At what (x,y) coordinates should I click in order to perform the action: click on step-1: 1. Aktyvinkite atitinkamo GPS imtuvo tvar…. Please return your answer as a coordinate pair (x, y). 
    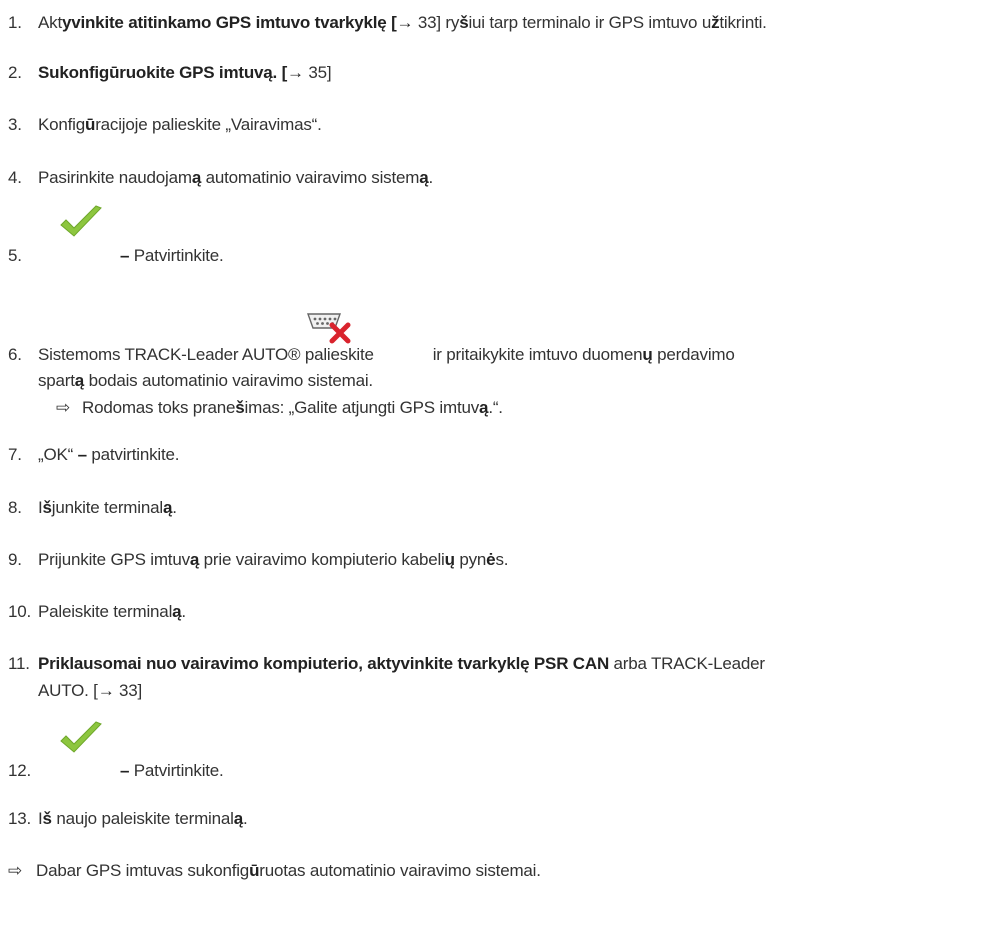
    Looking at the image, I should click on (495, 23).